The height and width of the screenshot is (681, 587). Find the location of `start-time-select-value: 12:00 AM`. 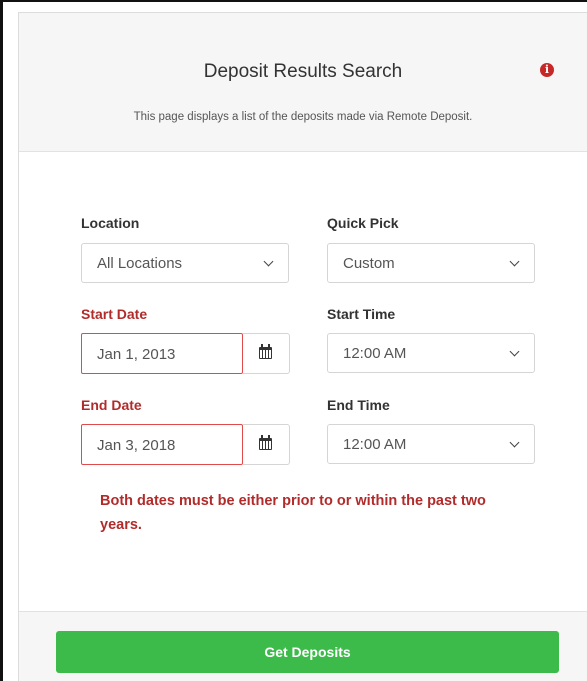

start-time-select-value: 12:00 AM is located at coordinates (375, 353).